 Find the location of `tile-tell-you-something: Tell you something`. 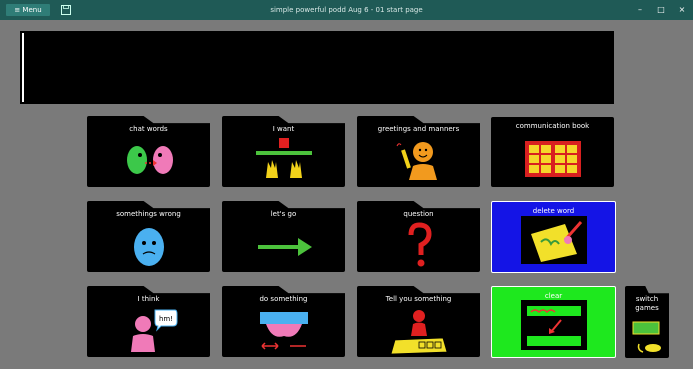

tile-tell-you-something: Tell you something is located at coordinates (418, 321).